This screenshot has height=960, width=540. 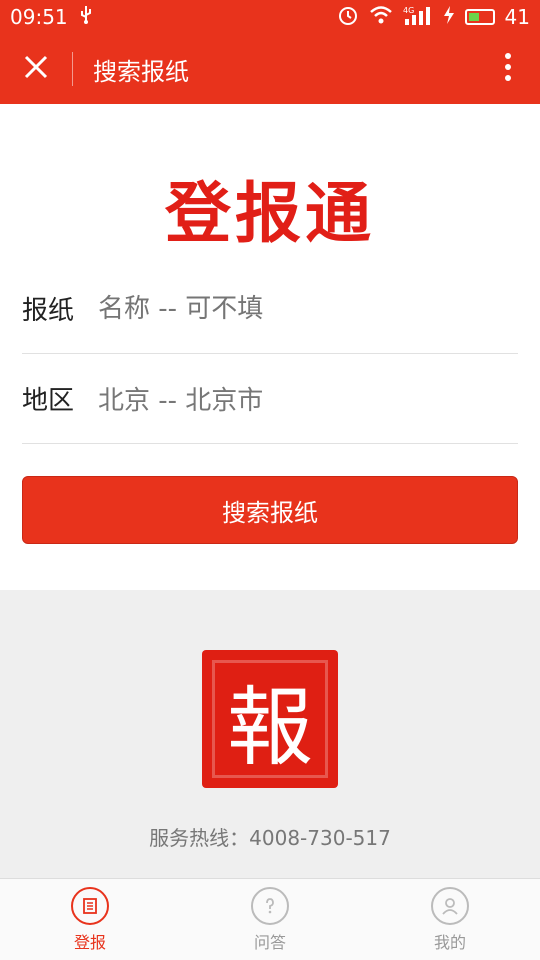 I want to click on question-icon, so click(x=270, y=905).